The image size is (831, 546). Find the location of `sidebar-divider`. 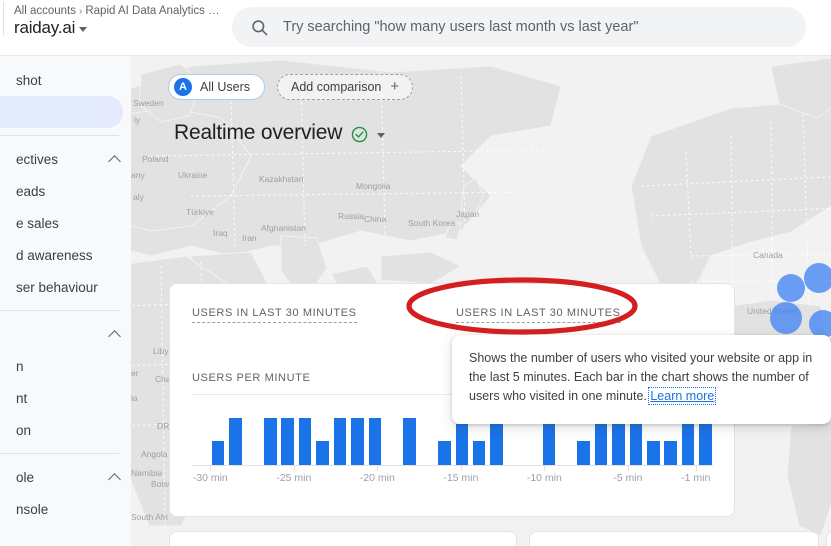

sidebar-divider is located at coordinates (59, 453).